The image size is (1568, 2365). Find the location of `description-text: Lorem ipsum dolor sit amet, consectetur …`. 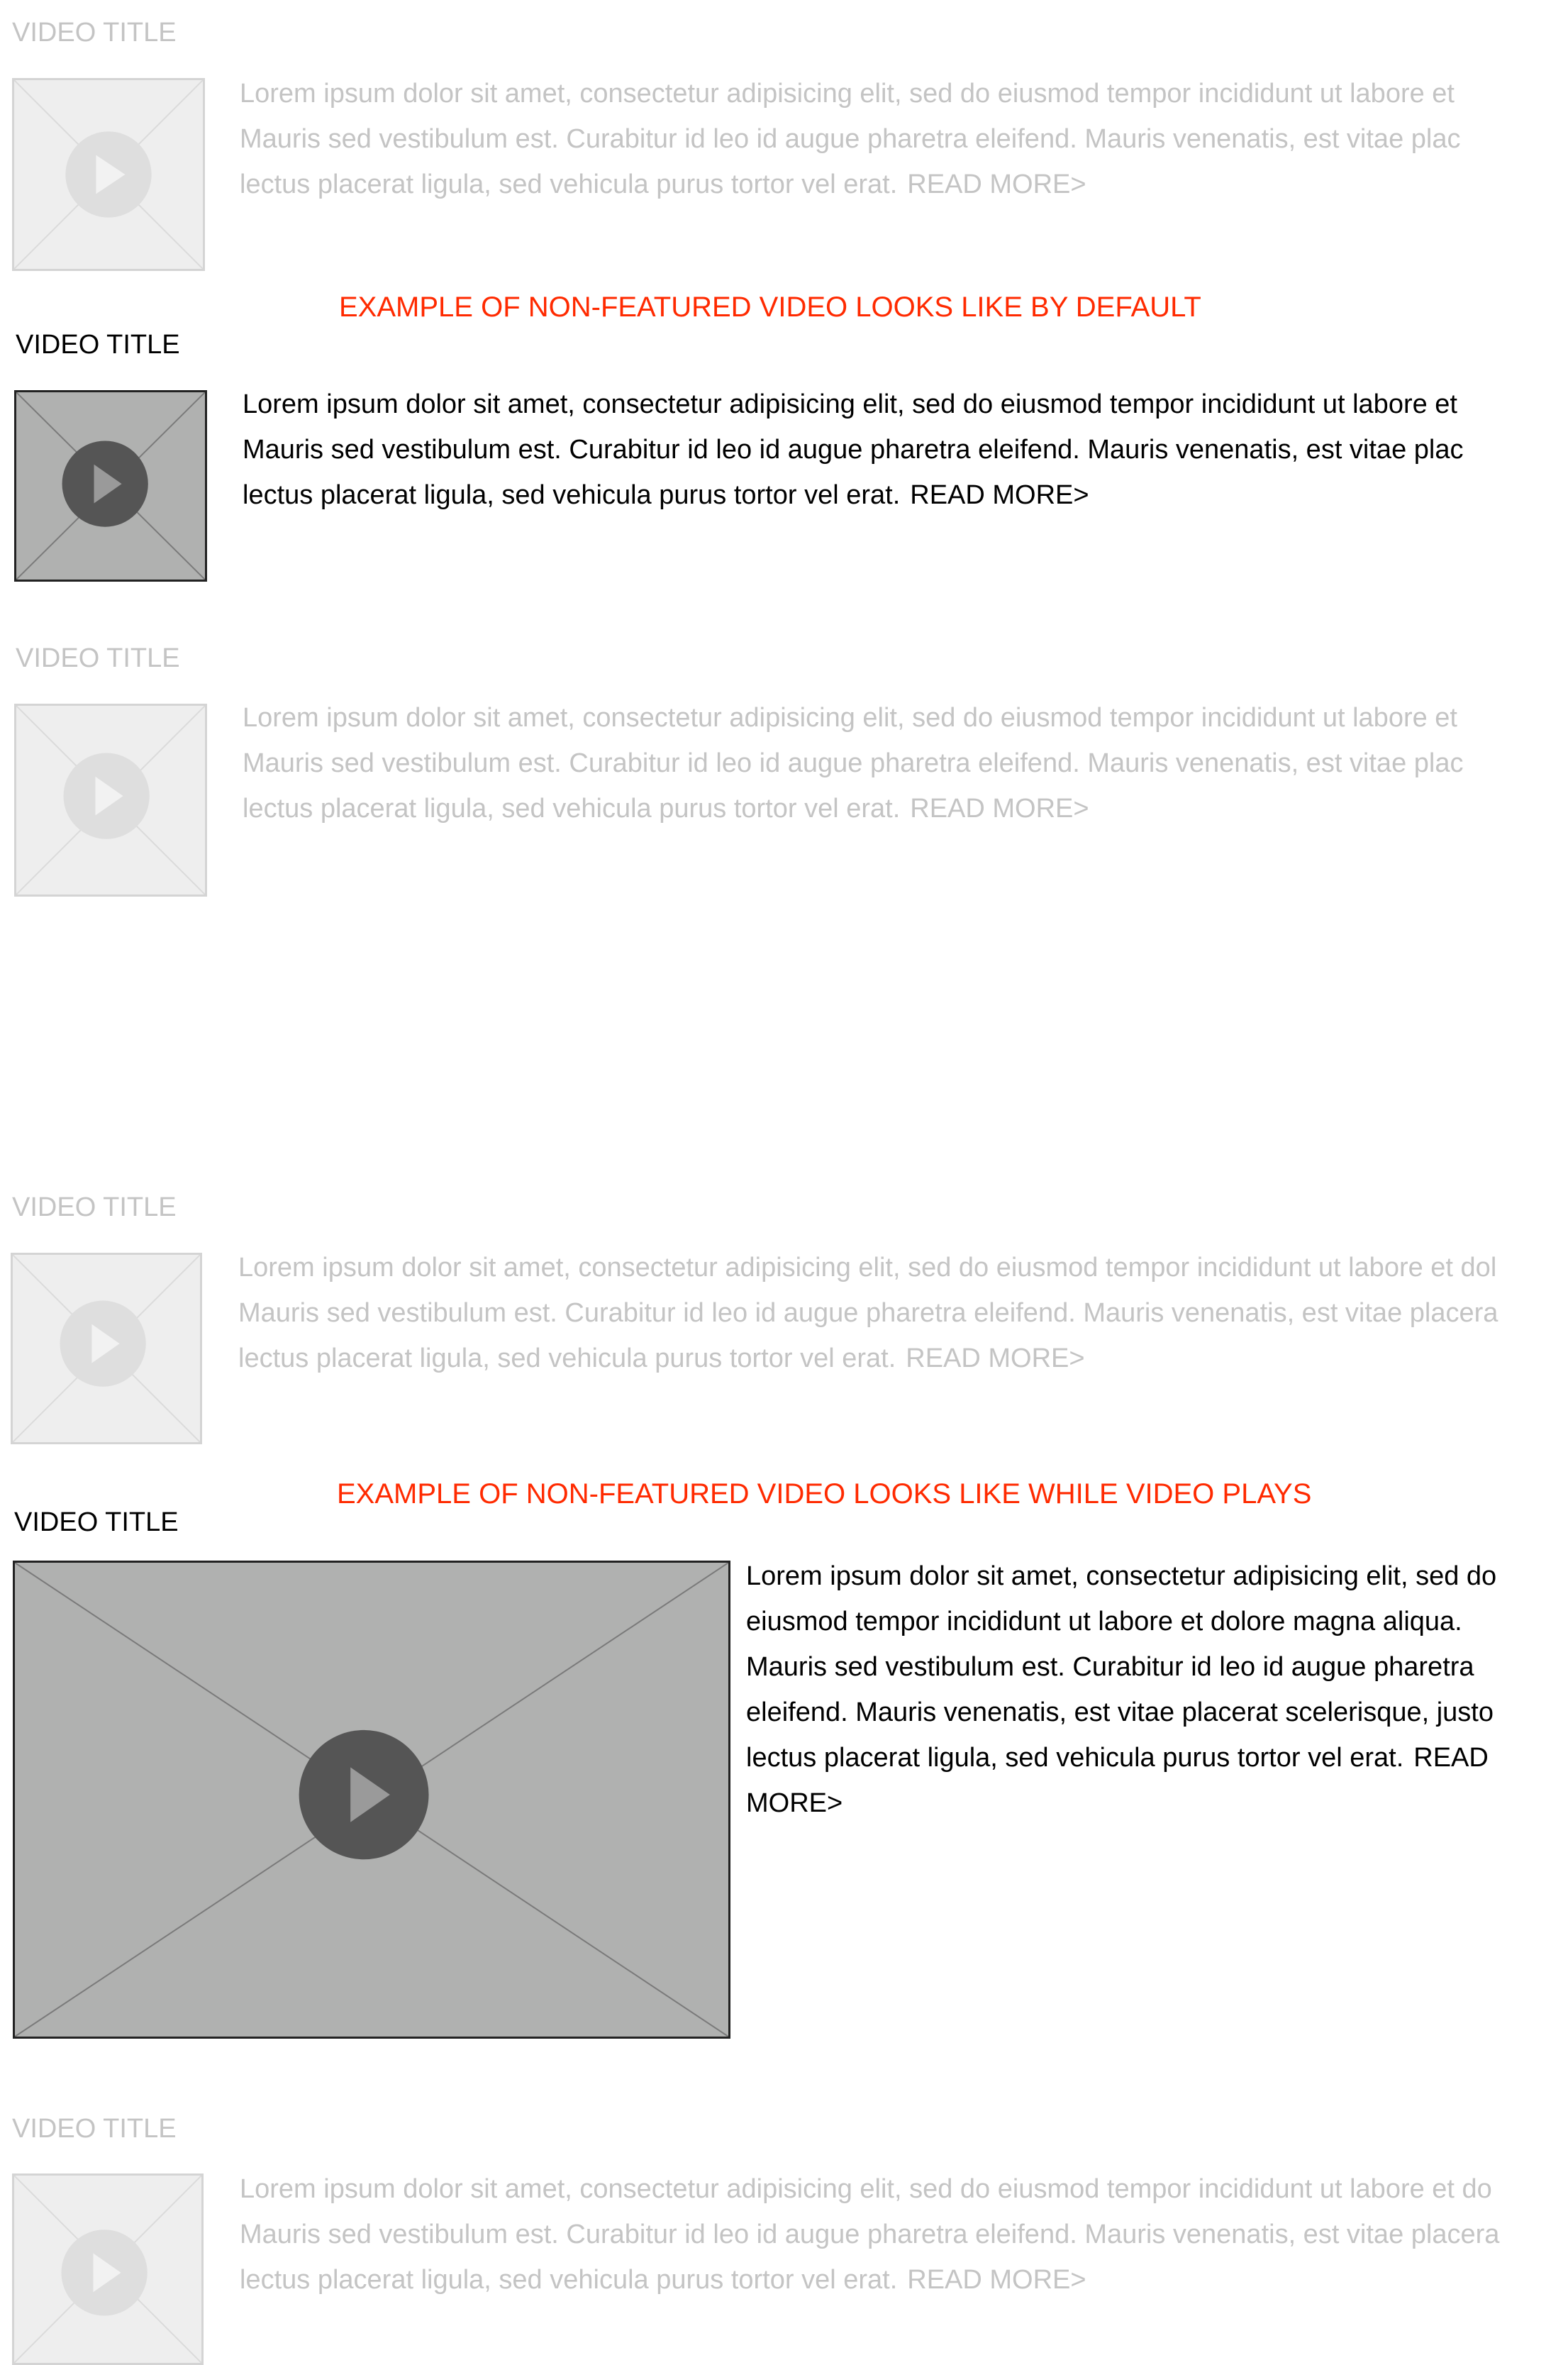

description-text: Lorem ipsum dolor sit amet, consectetur … is located at coordinates (1121, 1667).